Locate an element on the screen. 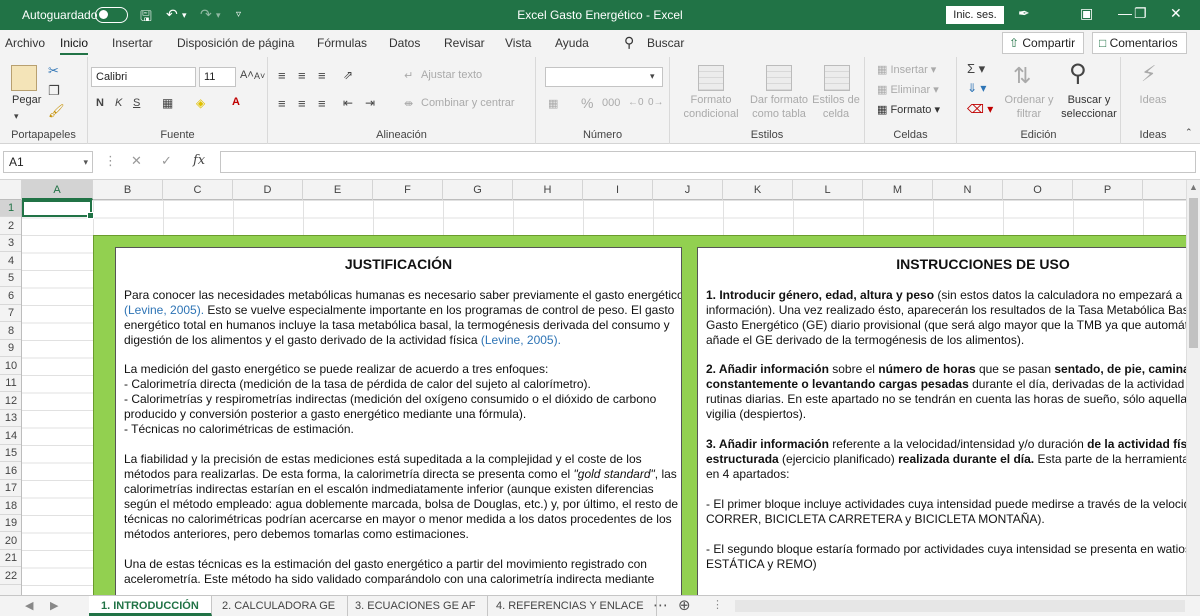 The height and width of the screenshot is (616, 1200). insert-cells-button: ▦ Insertar ▾ is located at coordinates (906, 69).